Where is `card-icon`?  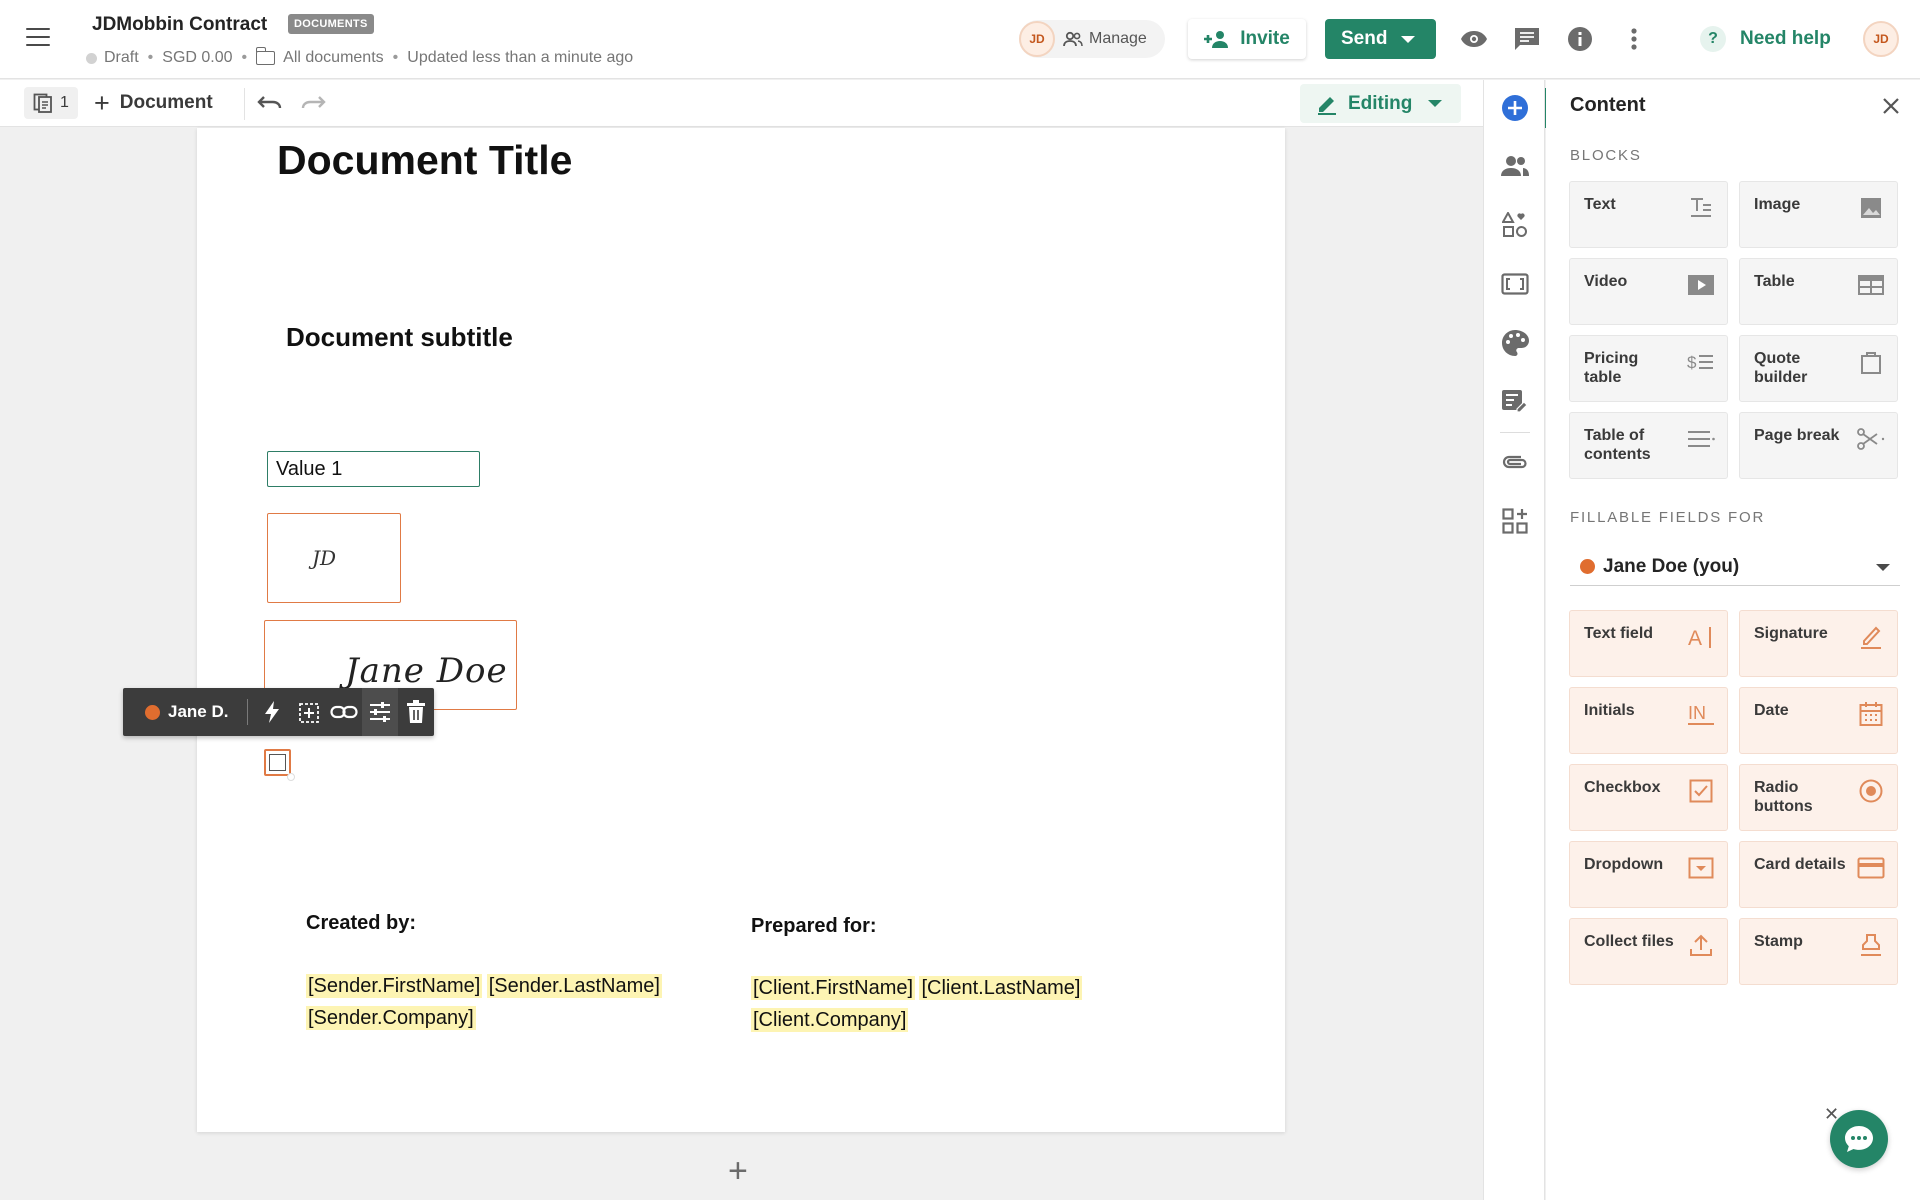 card-icon is located at coordinates (1871, 868).